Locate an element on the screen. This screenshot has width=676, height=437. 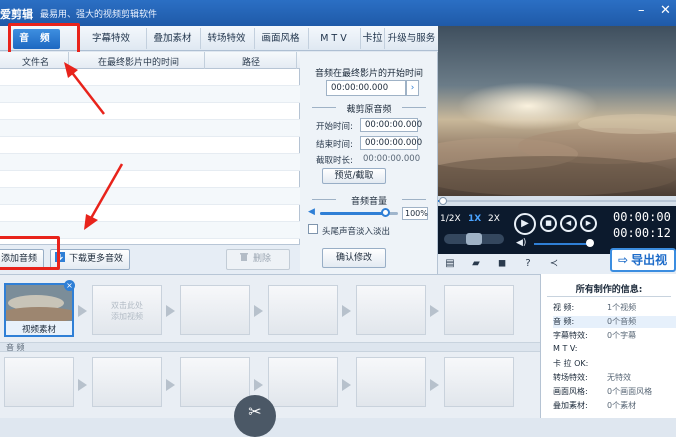
delete-button: 删除 is located at coordinates (258, 259).